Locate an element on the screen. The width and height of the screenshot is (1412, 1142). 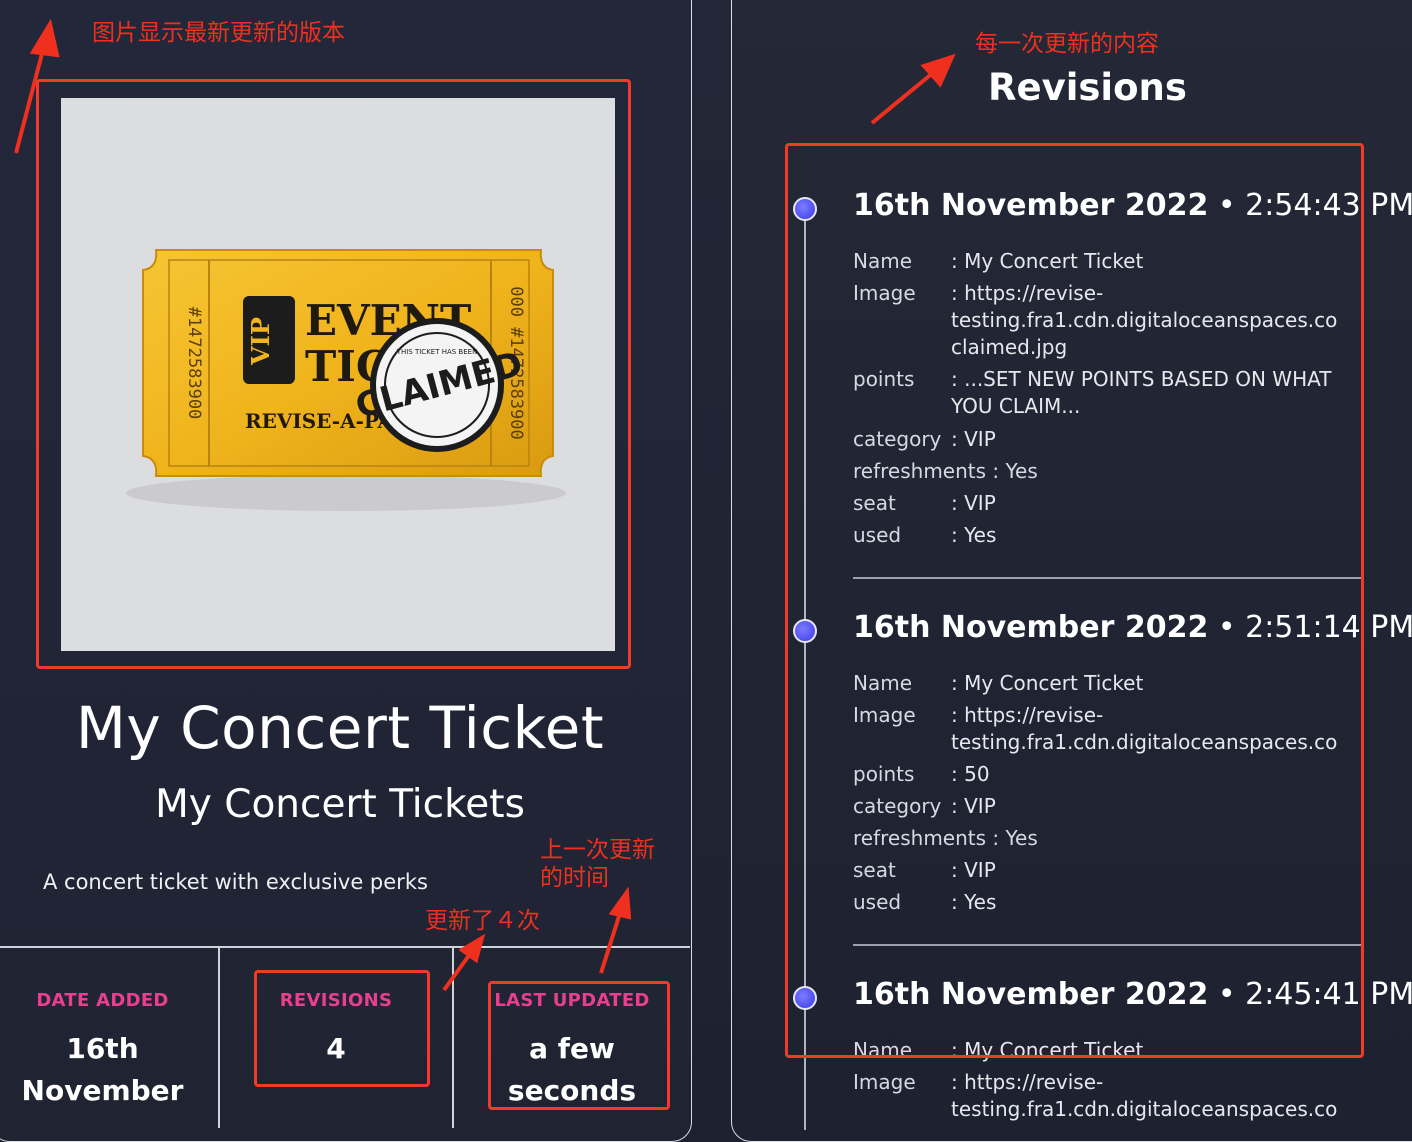
annotation-text-last-update: 上一次更新 的时间 is located at coordinates (597, 864).